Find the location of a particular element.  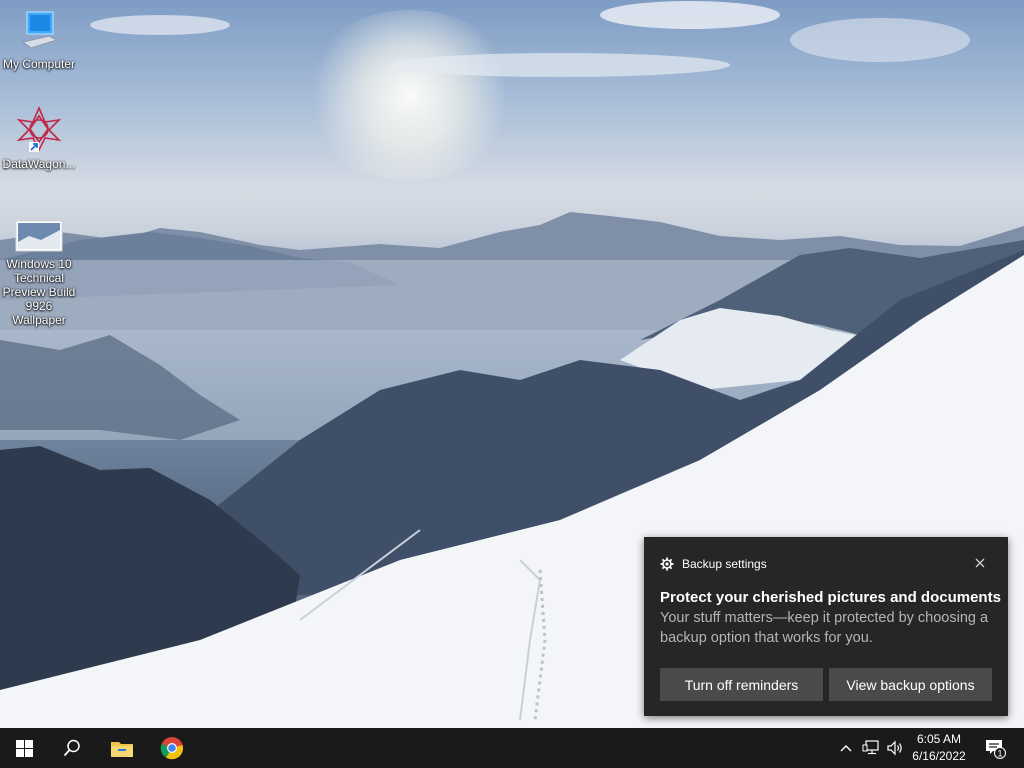

chevron-up-icon is located at coordinates (846, 748).